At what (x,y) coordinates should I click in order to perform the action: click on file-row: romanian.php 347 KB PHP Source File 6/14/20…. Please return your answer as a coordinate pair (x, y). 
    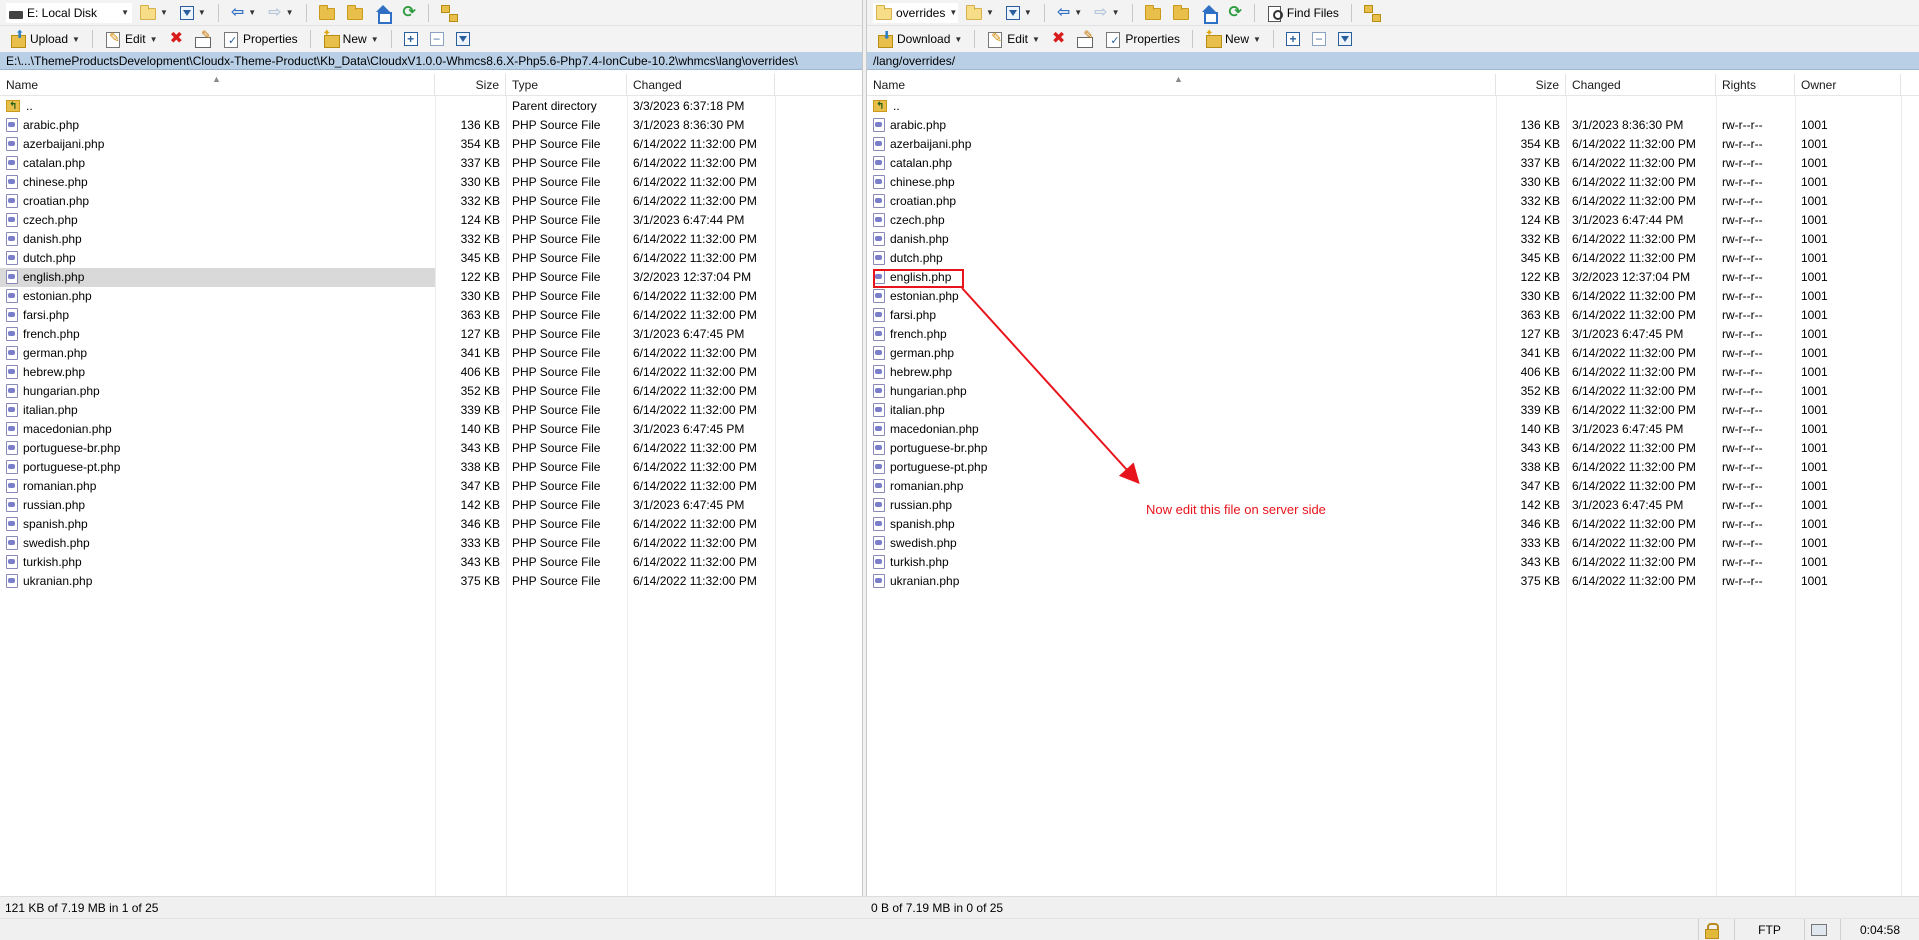
    Looking at the image, I should click on (432, 486).